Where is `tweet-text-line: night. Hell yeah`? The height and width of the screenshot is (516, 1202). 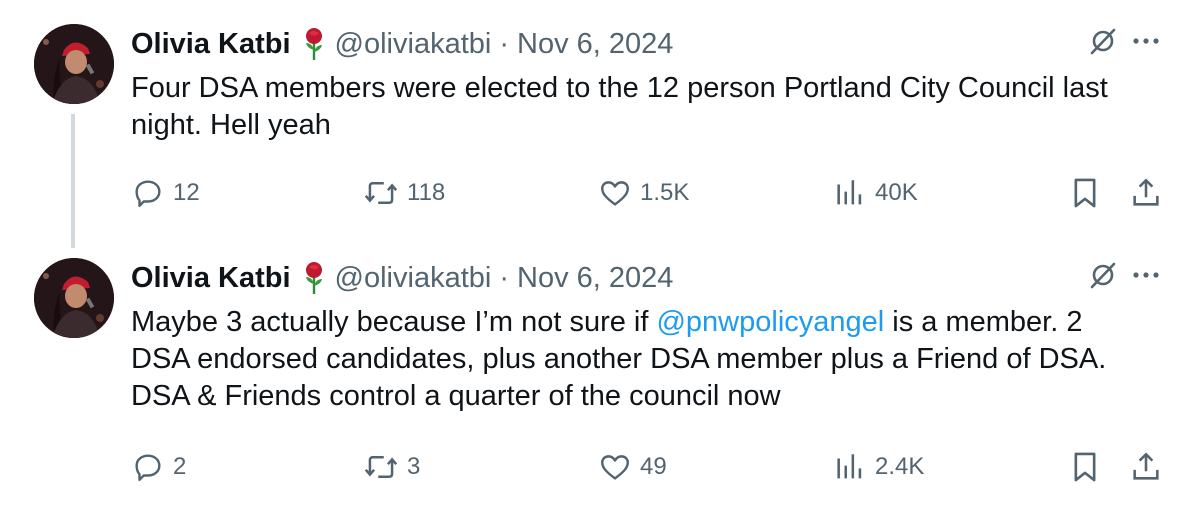 tweet-text-line: night. Hell yeah is located at coordinates (231, 125).